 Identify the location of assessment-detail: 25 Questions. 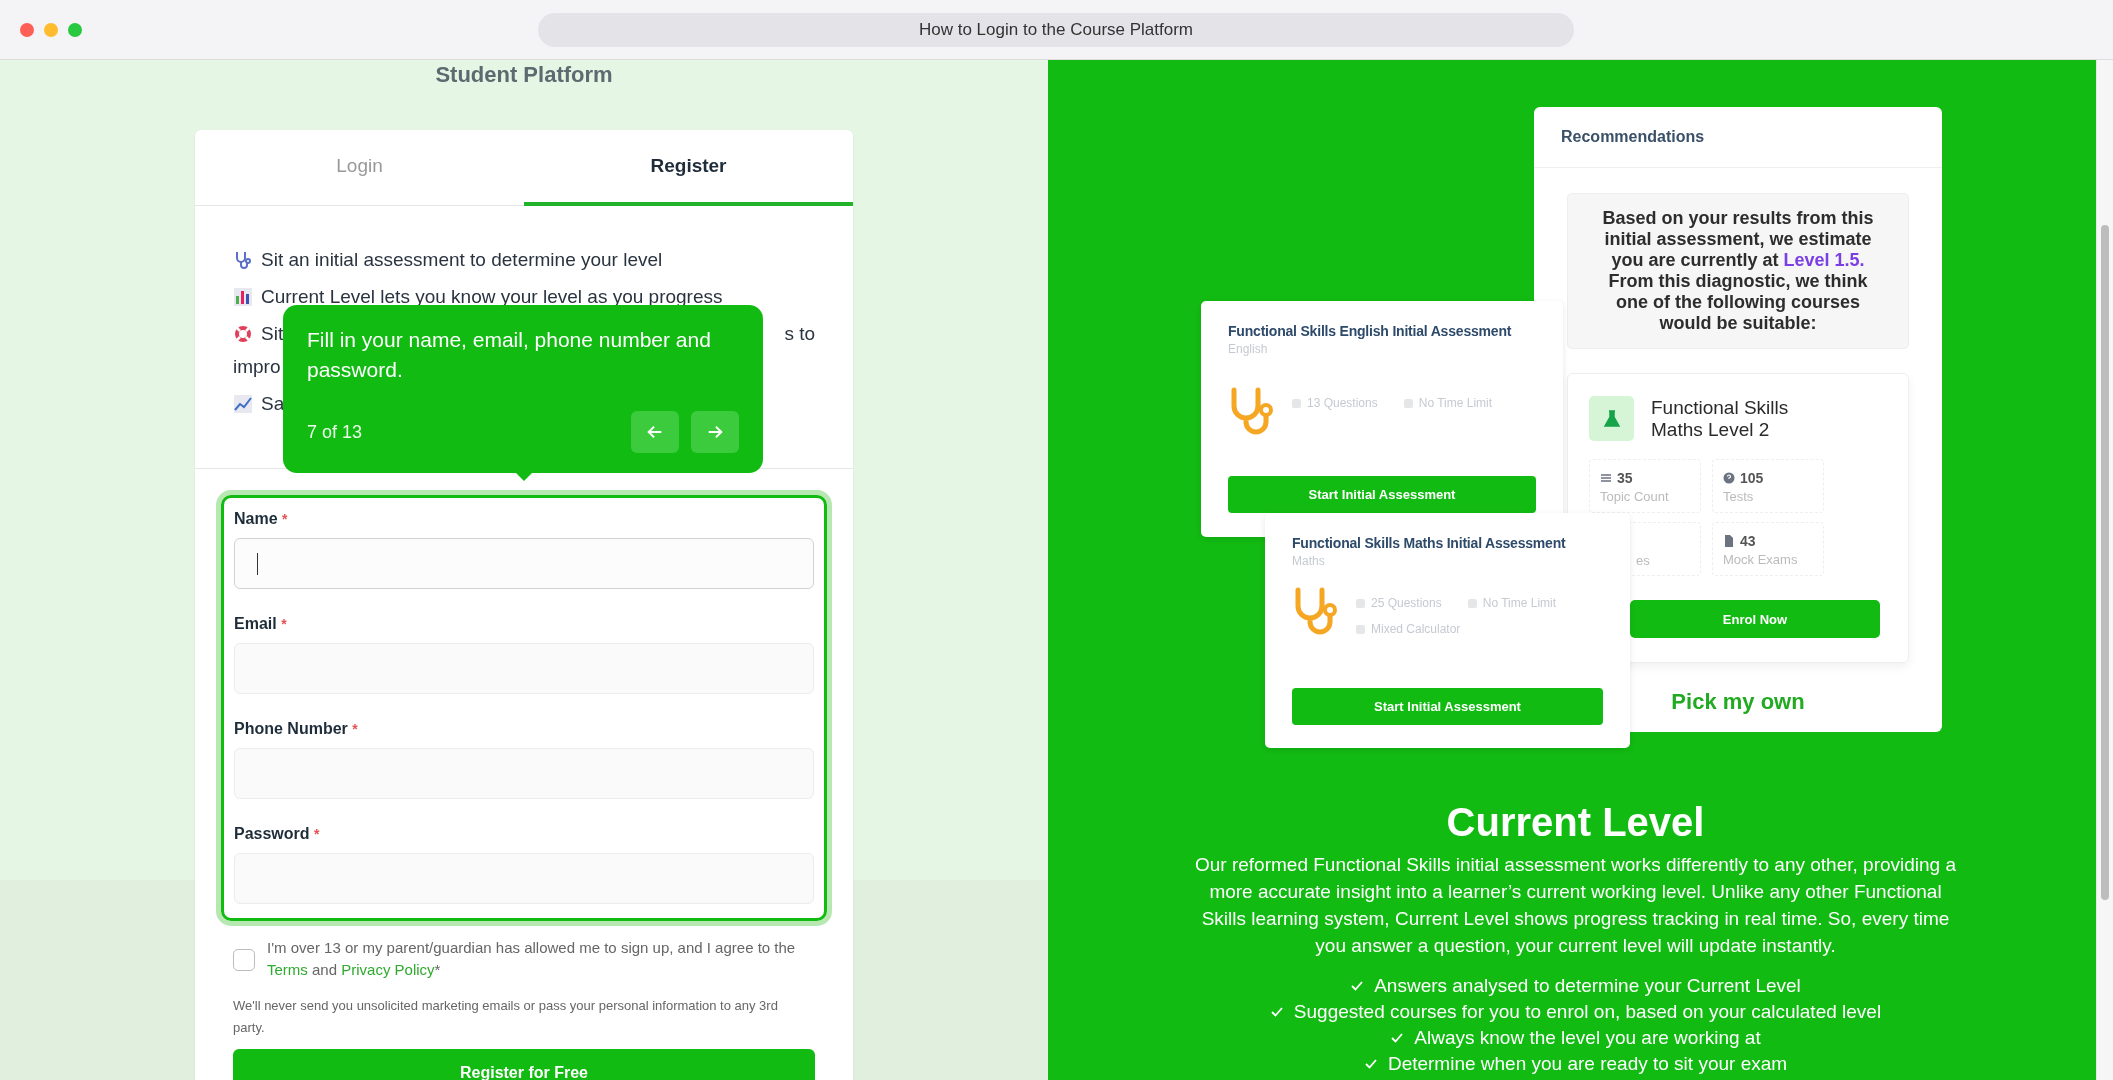
(1399, 603).